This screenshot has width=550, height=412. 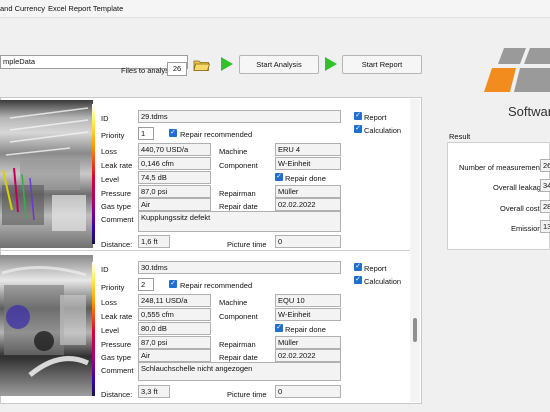 I want to click on loss-field: 248,11 USD/a, so click(x=174, y=300).